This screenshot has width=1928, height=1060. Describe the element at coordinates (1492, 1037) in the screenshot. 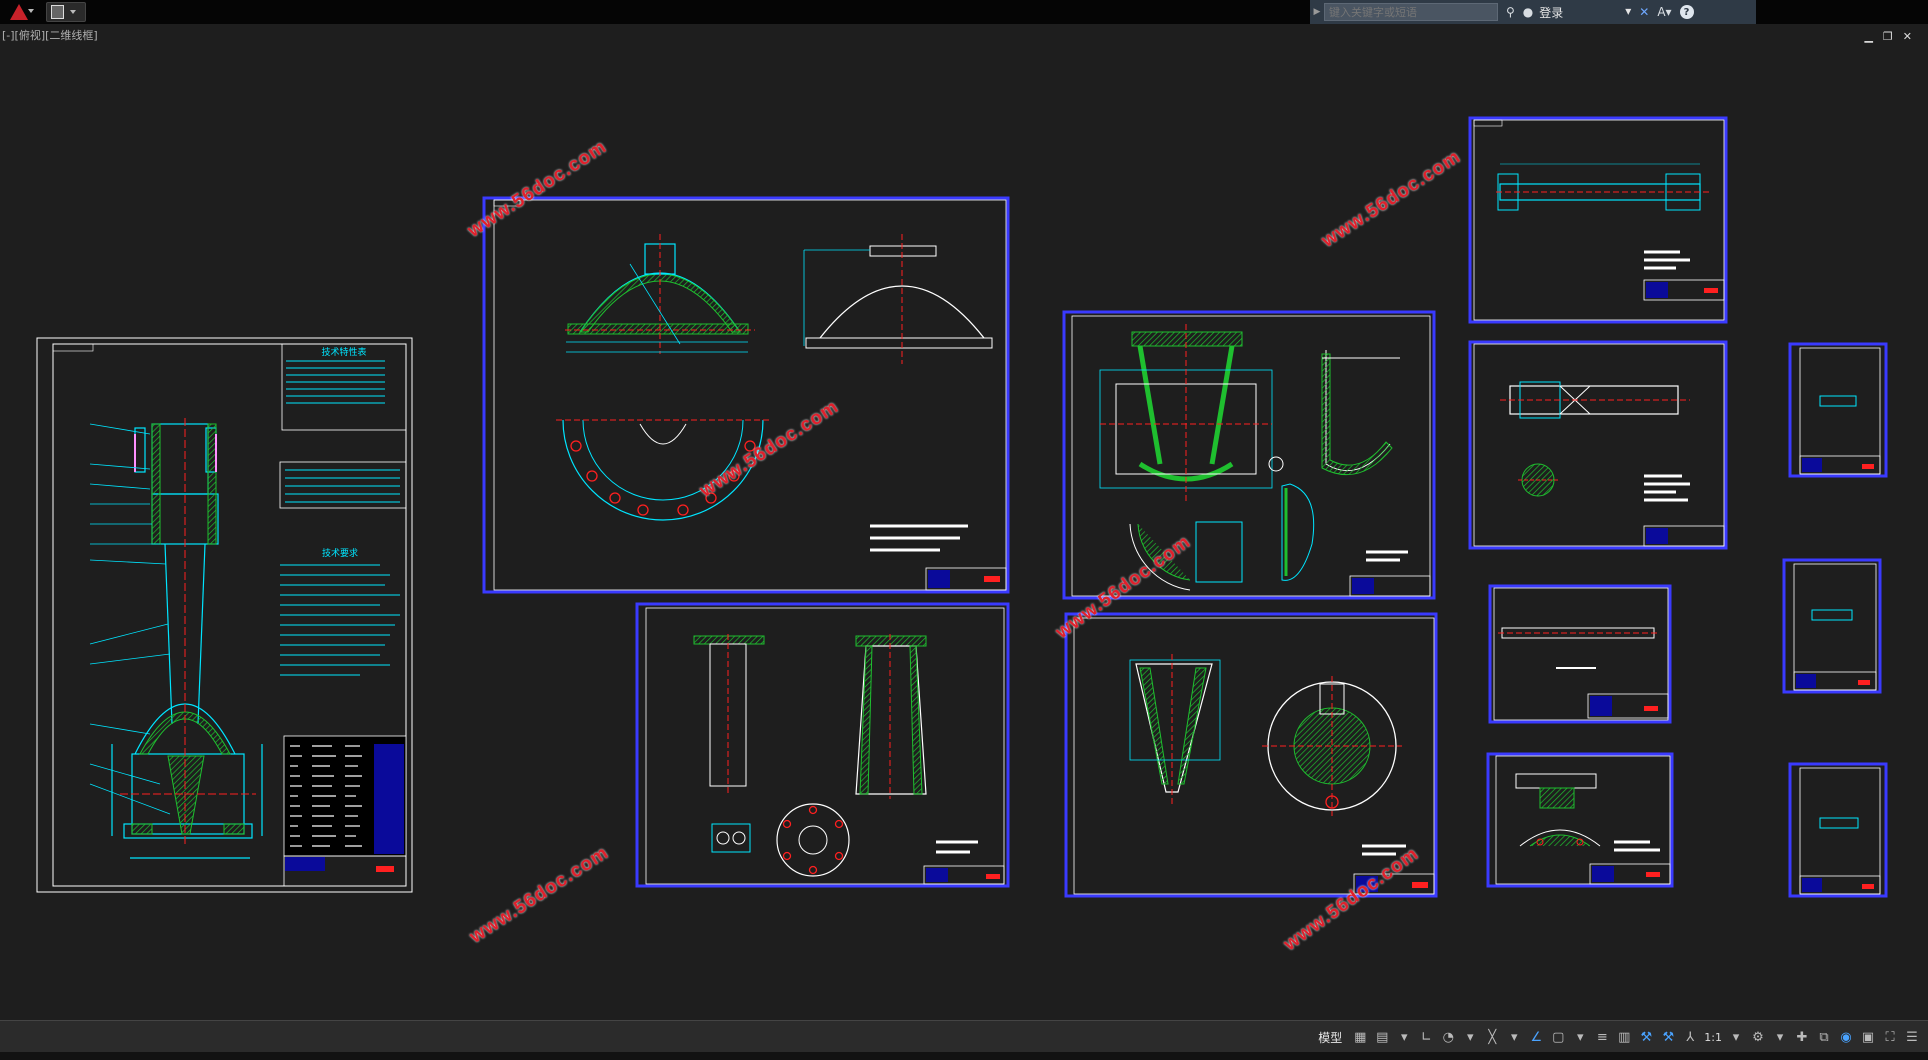

I see `isodraft-icon: ╳` at that location.